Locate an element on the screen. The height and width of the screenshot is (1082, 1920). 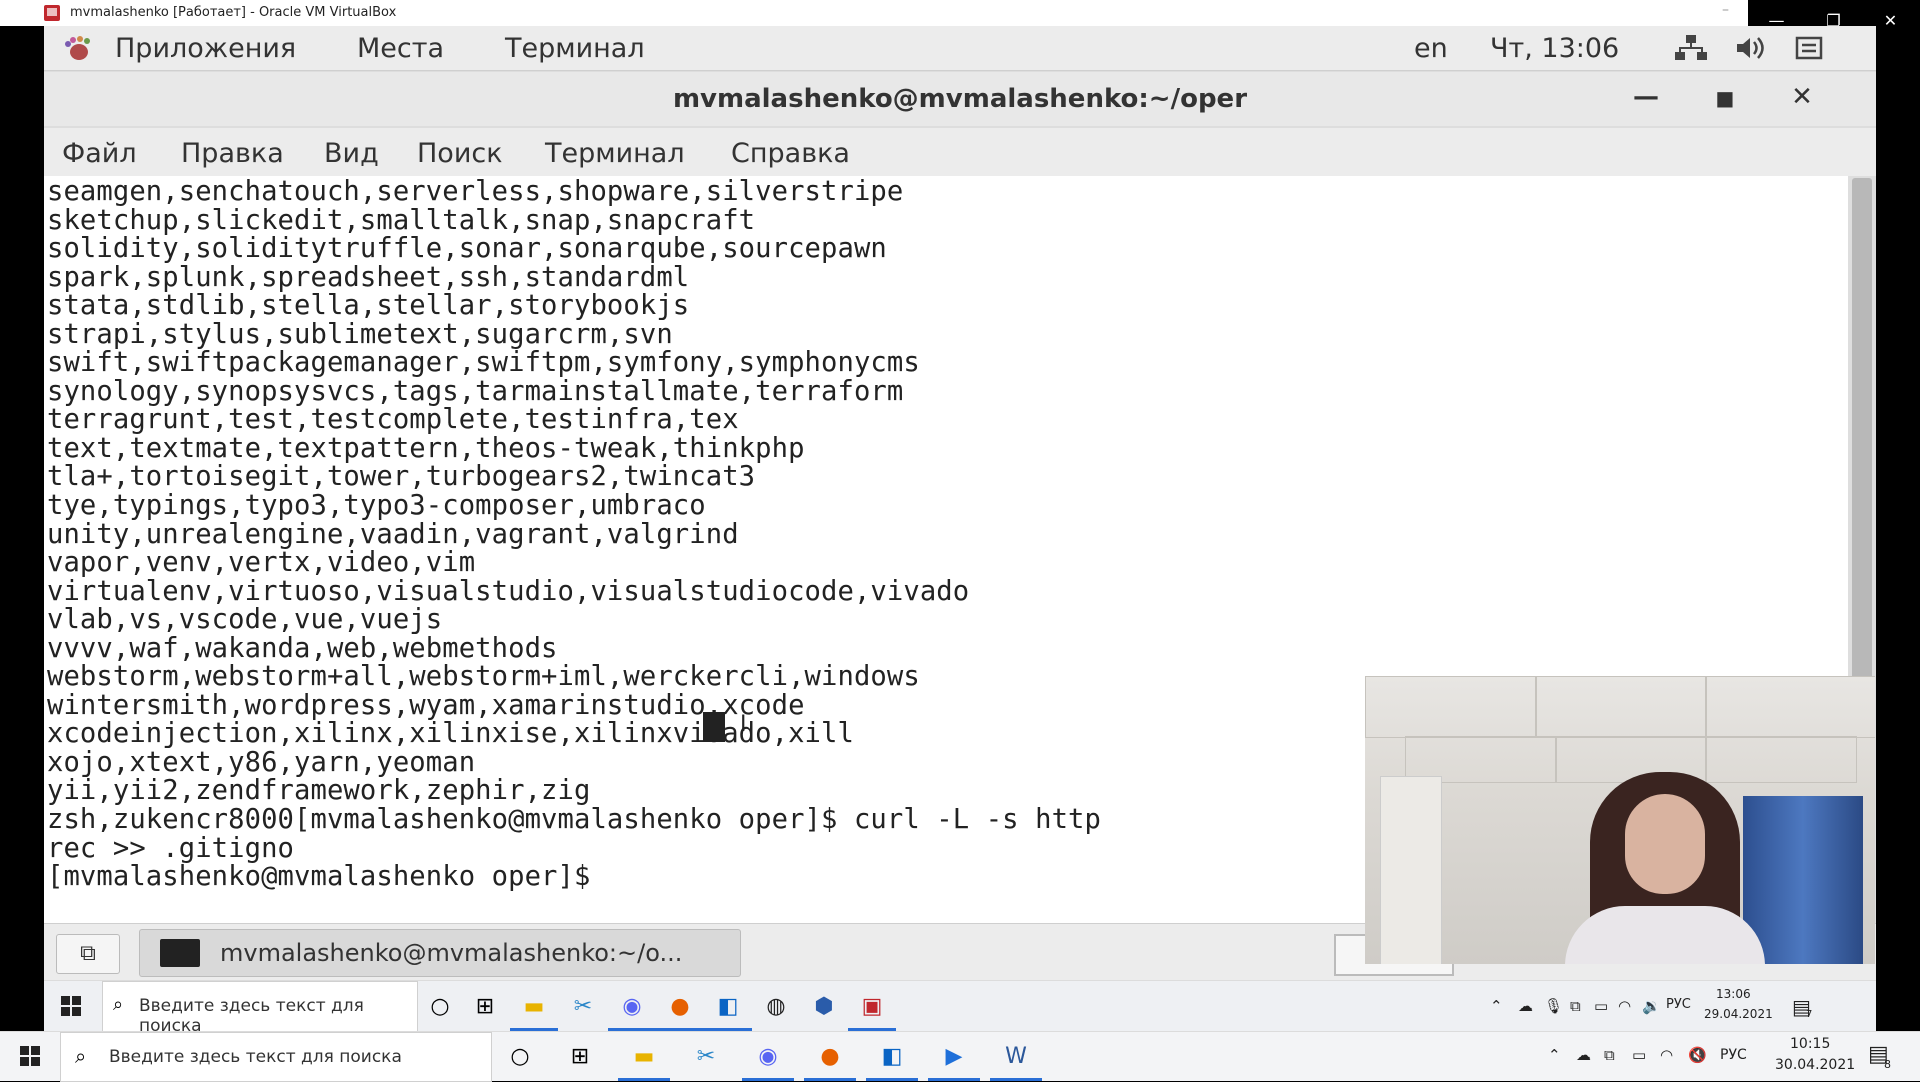
menu-view: Вид is located at coordinates (351, 153).